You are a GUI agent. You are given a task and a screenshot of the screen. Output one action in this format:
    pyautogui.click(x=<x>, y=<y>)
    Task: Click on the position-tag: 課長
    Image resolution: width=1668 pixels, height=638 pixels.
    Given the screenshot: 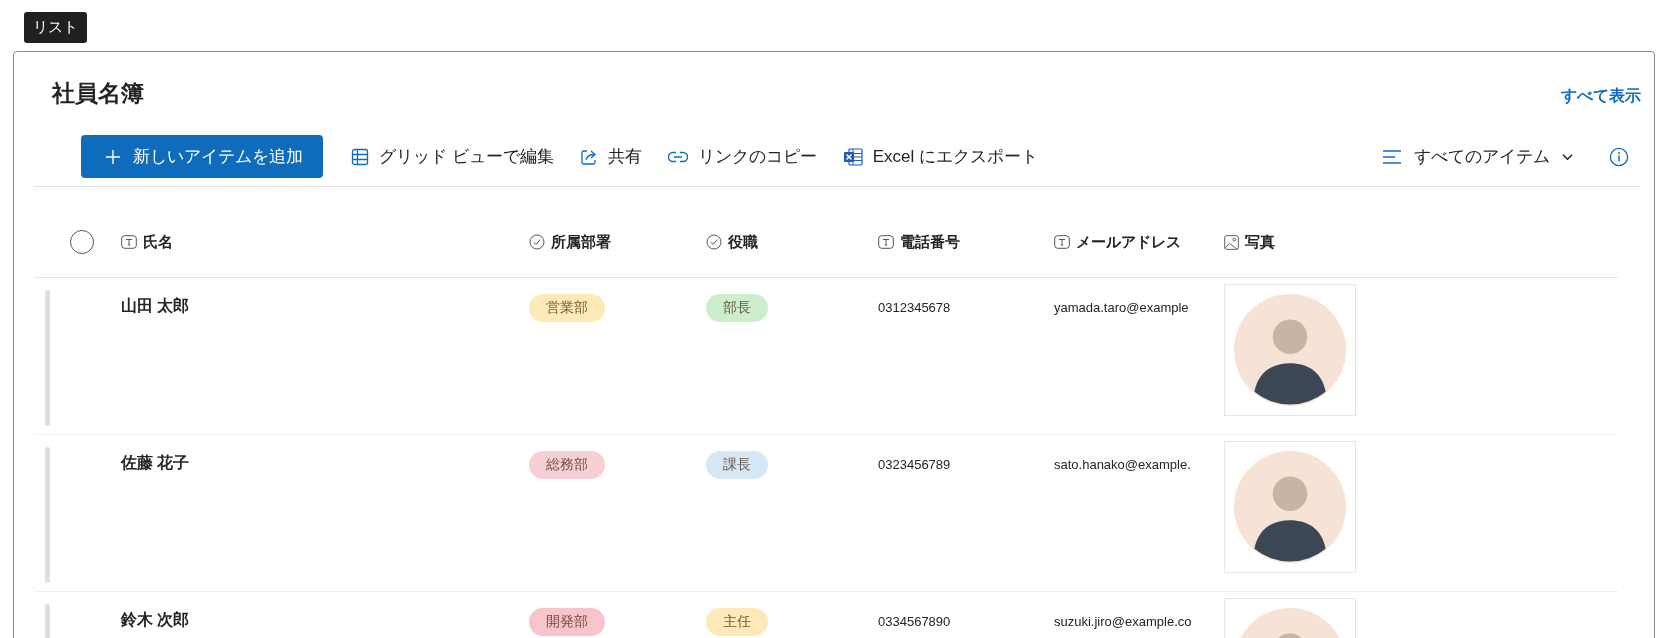 What is the action you would take?
    pyautogui.click(x=737, y=465)
    